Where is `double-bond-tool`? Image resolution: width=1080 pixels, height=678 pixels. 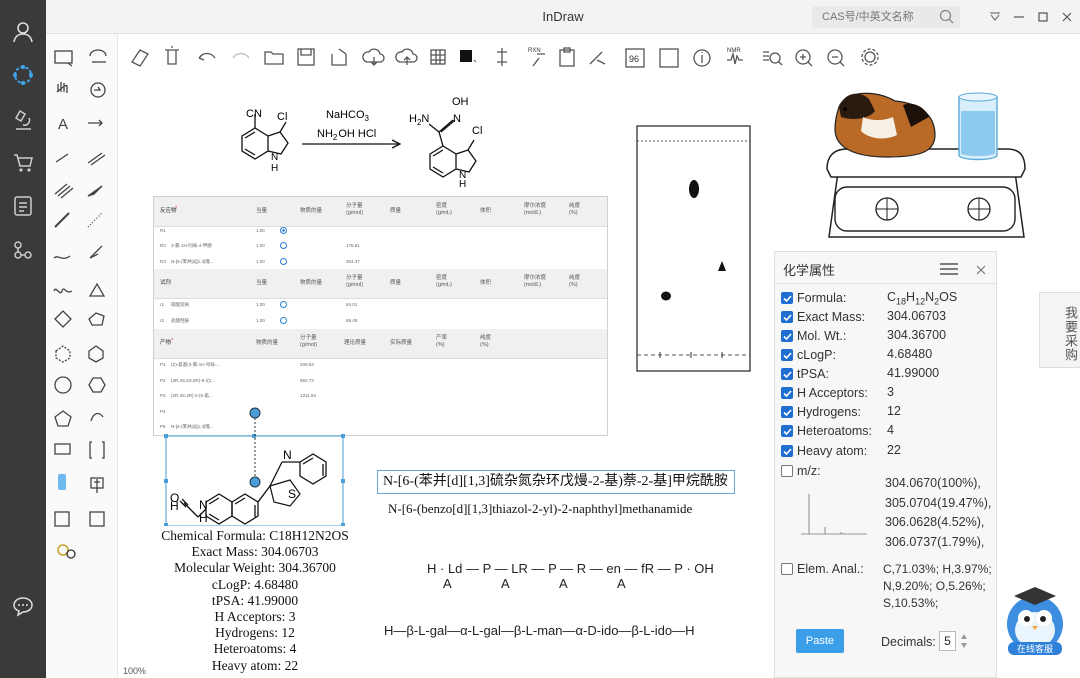
double-bond-tool is located at coordinates (98, 156).